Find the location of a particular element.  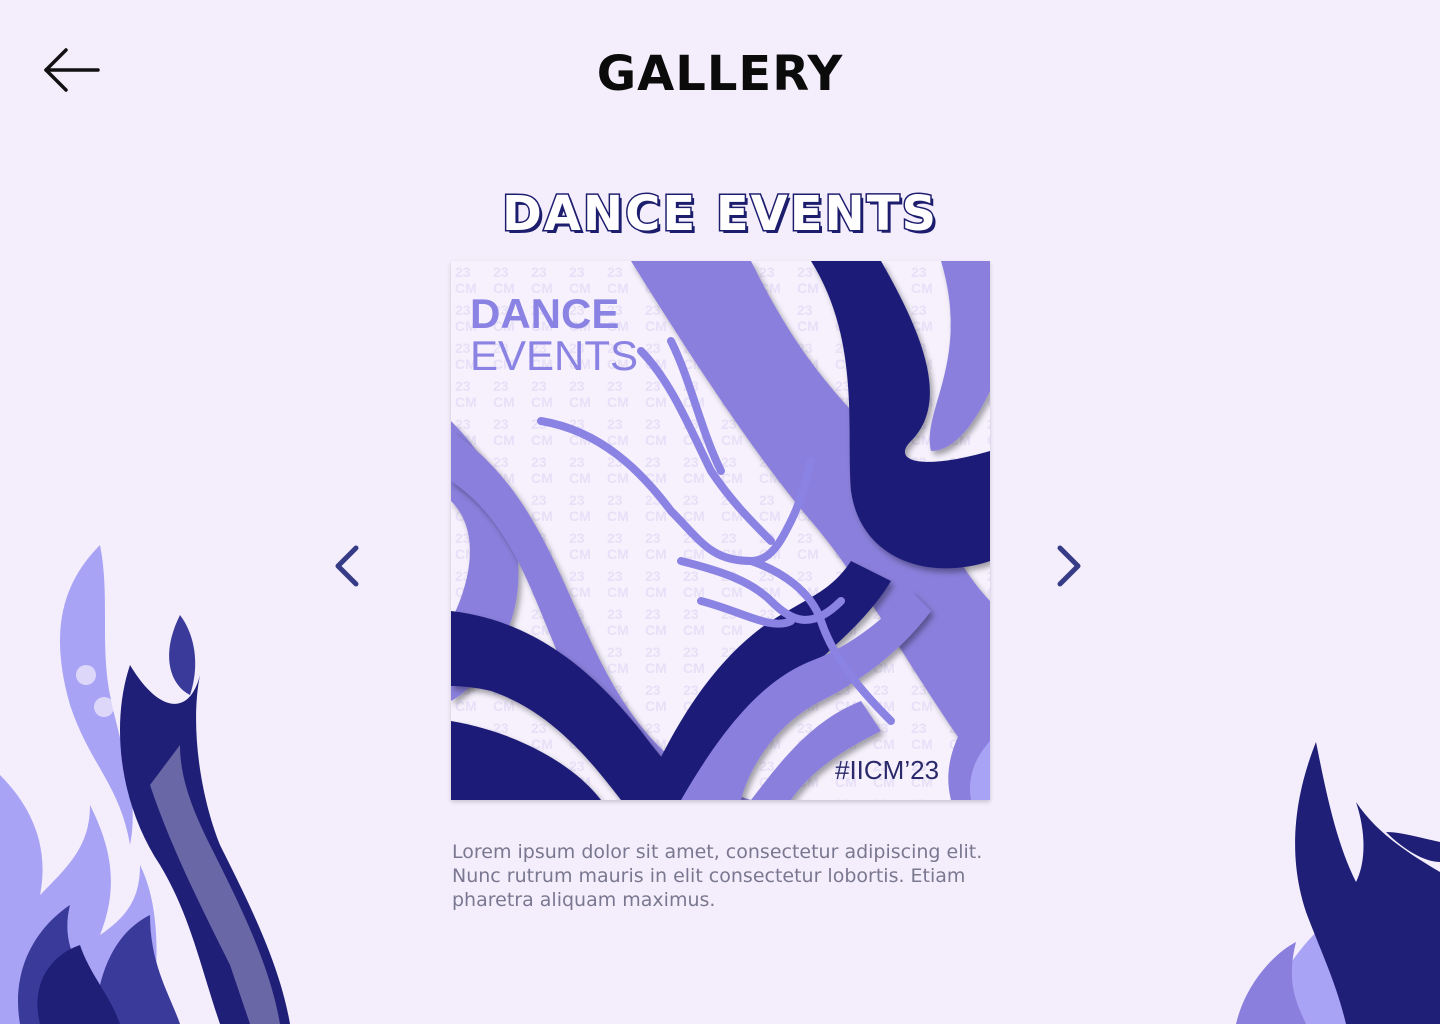

carousel-next-button is located at coordinates (1068, 566).